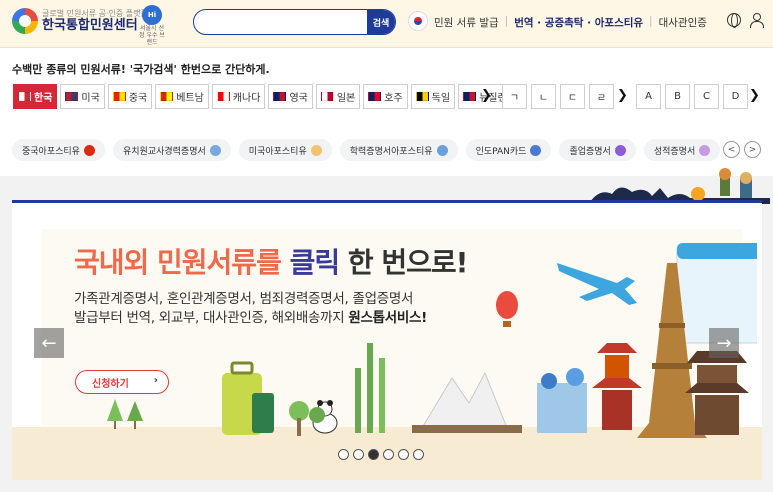 This screenshot has width=773, height=492. I want to click on nav-translation: 번역 · 공증촉탁 · 아포스티유, so click(578, 22).